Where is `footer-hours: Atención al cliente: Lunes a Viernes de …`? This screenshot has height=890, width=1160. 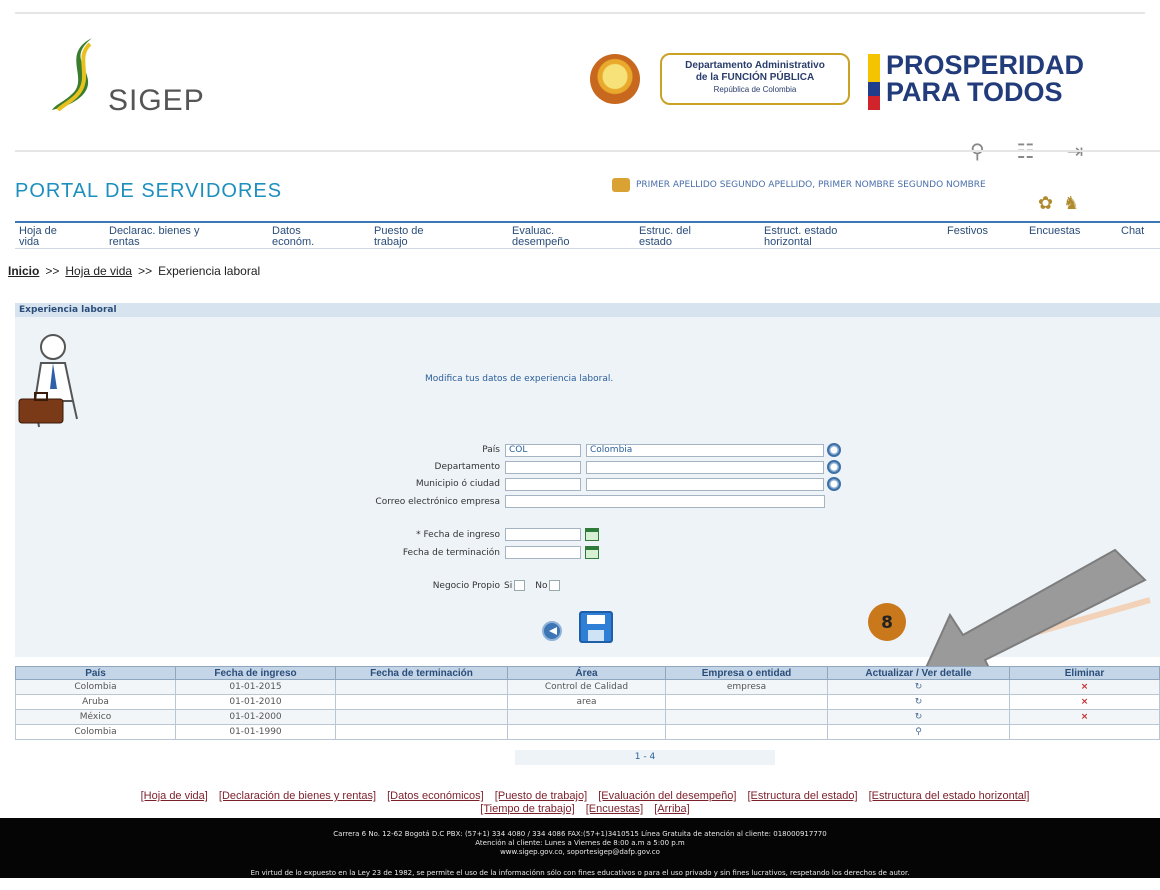
footer-hours: Atención al cliente: Lunes a Viernes de … is located at coordinates (580, 843).